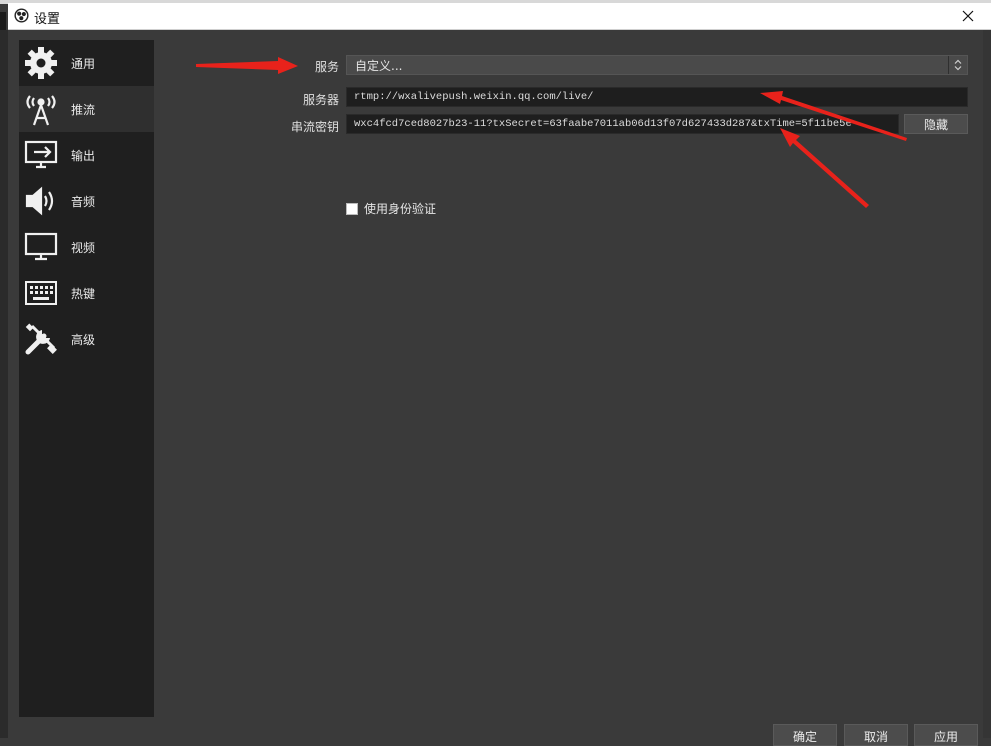 Image resolution: width=991 pixels, height=746 pixels. I want to click on gear-icon, so click(41, 63).